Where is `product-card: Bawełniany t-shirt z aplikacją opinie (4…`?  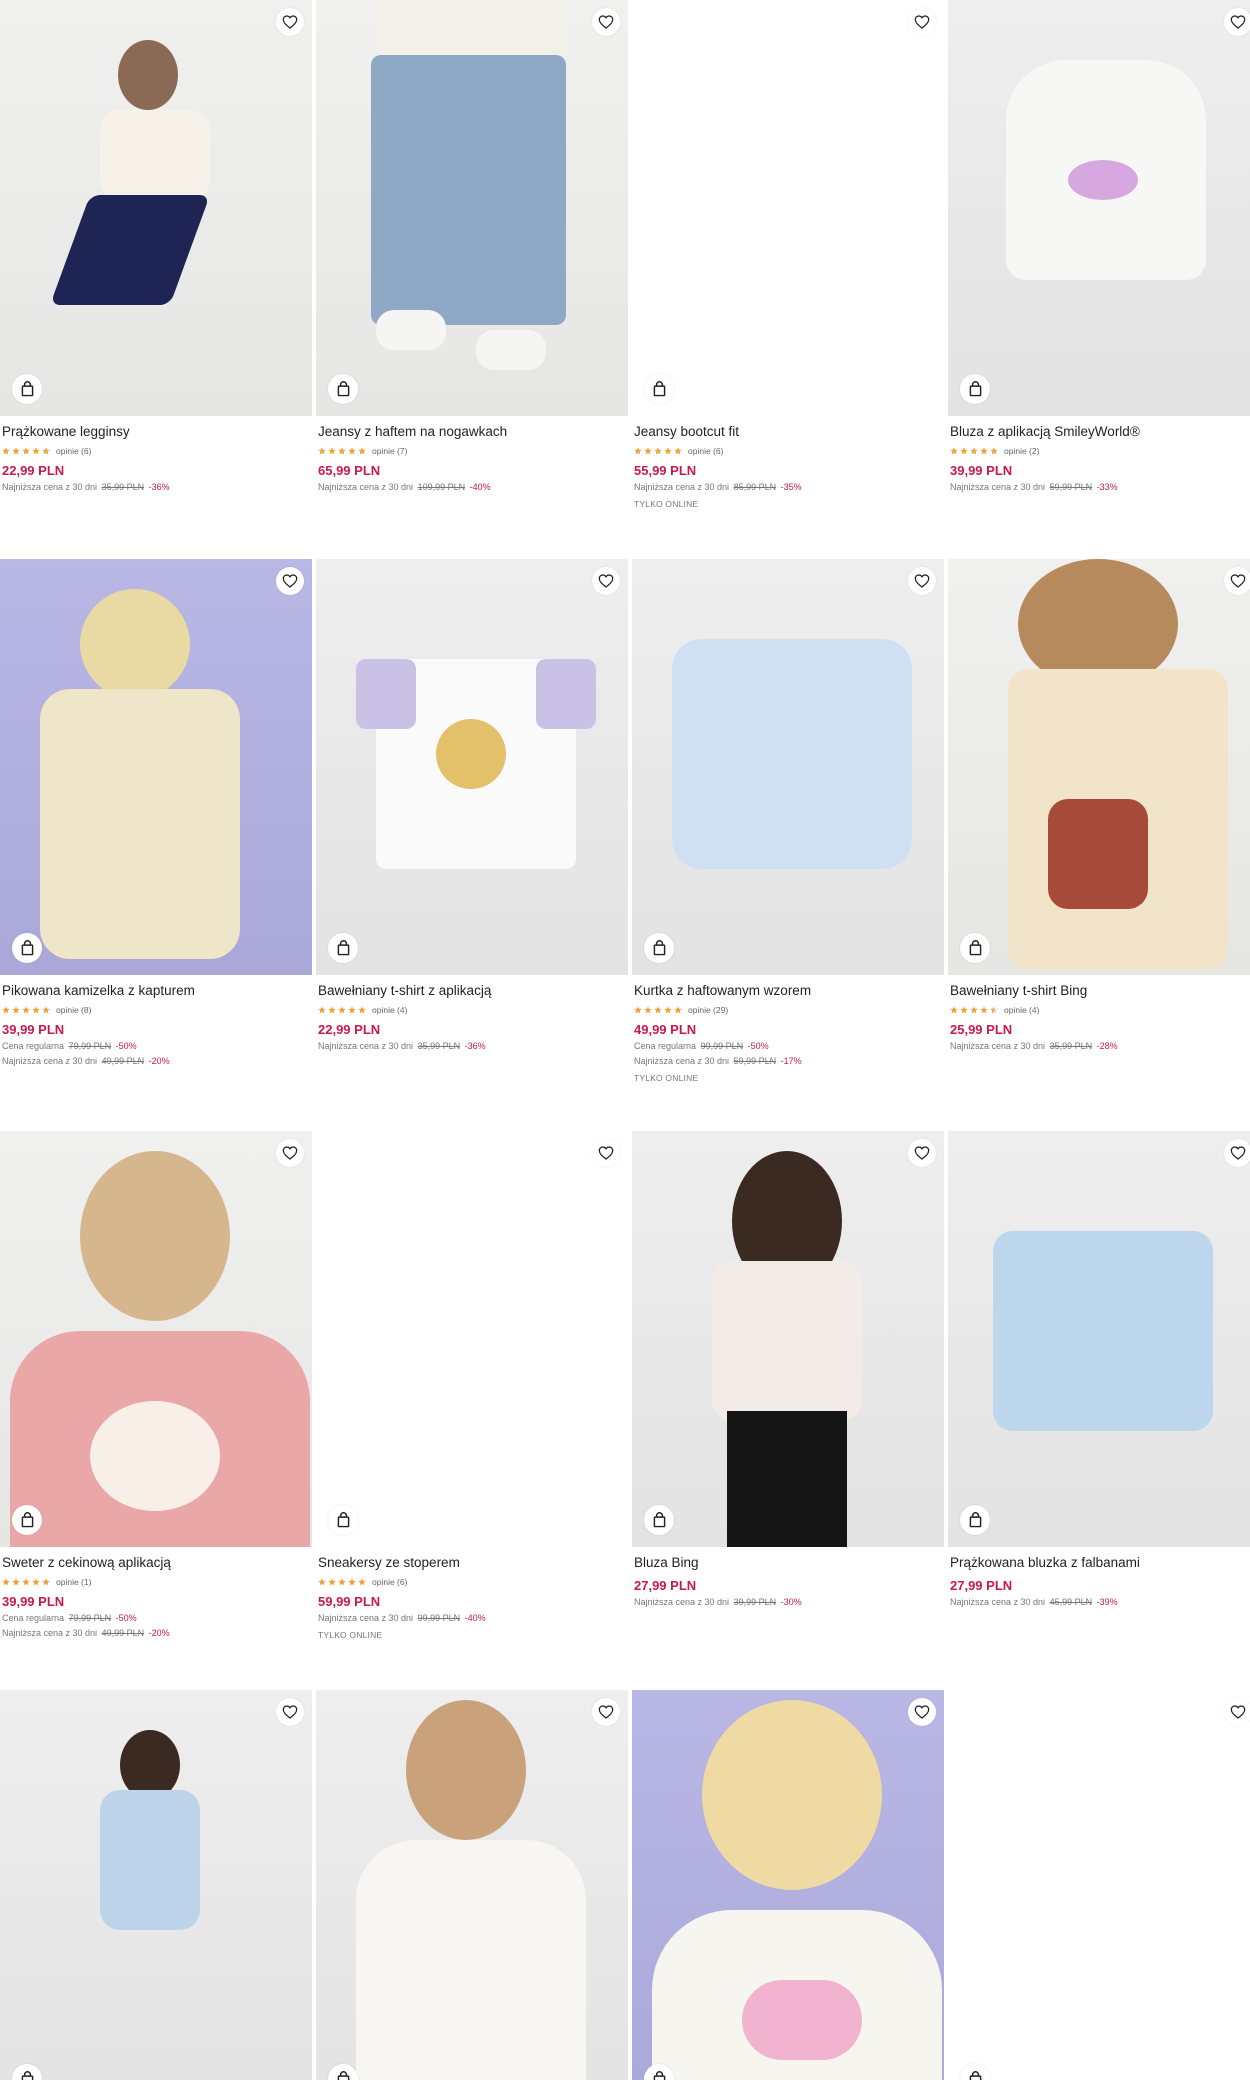
product-card: Bawełniany t-shirt z aplikacją opinie (4… is located at coordinates (472, 805).